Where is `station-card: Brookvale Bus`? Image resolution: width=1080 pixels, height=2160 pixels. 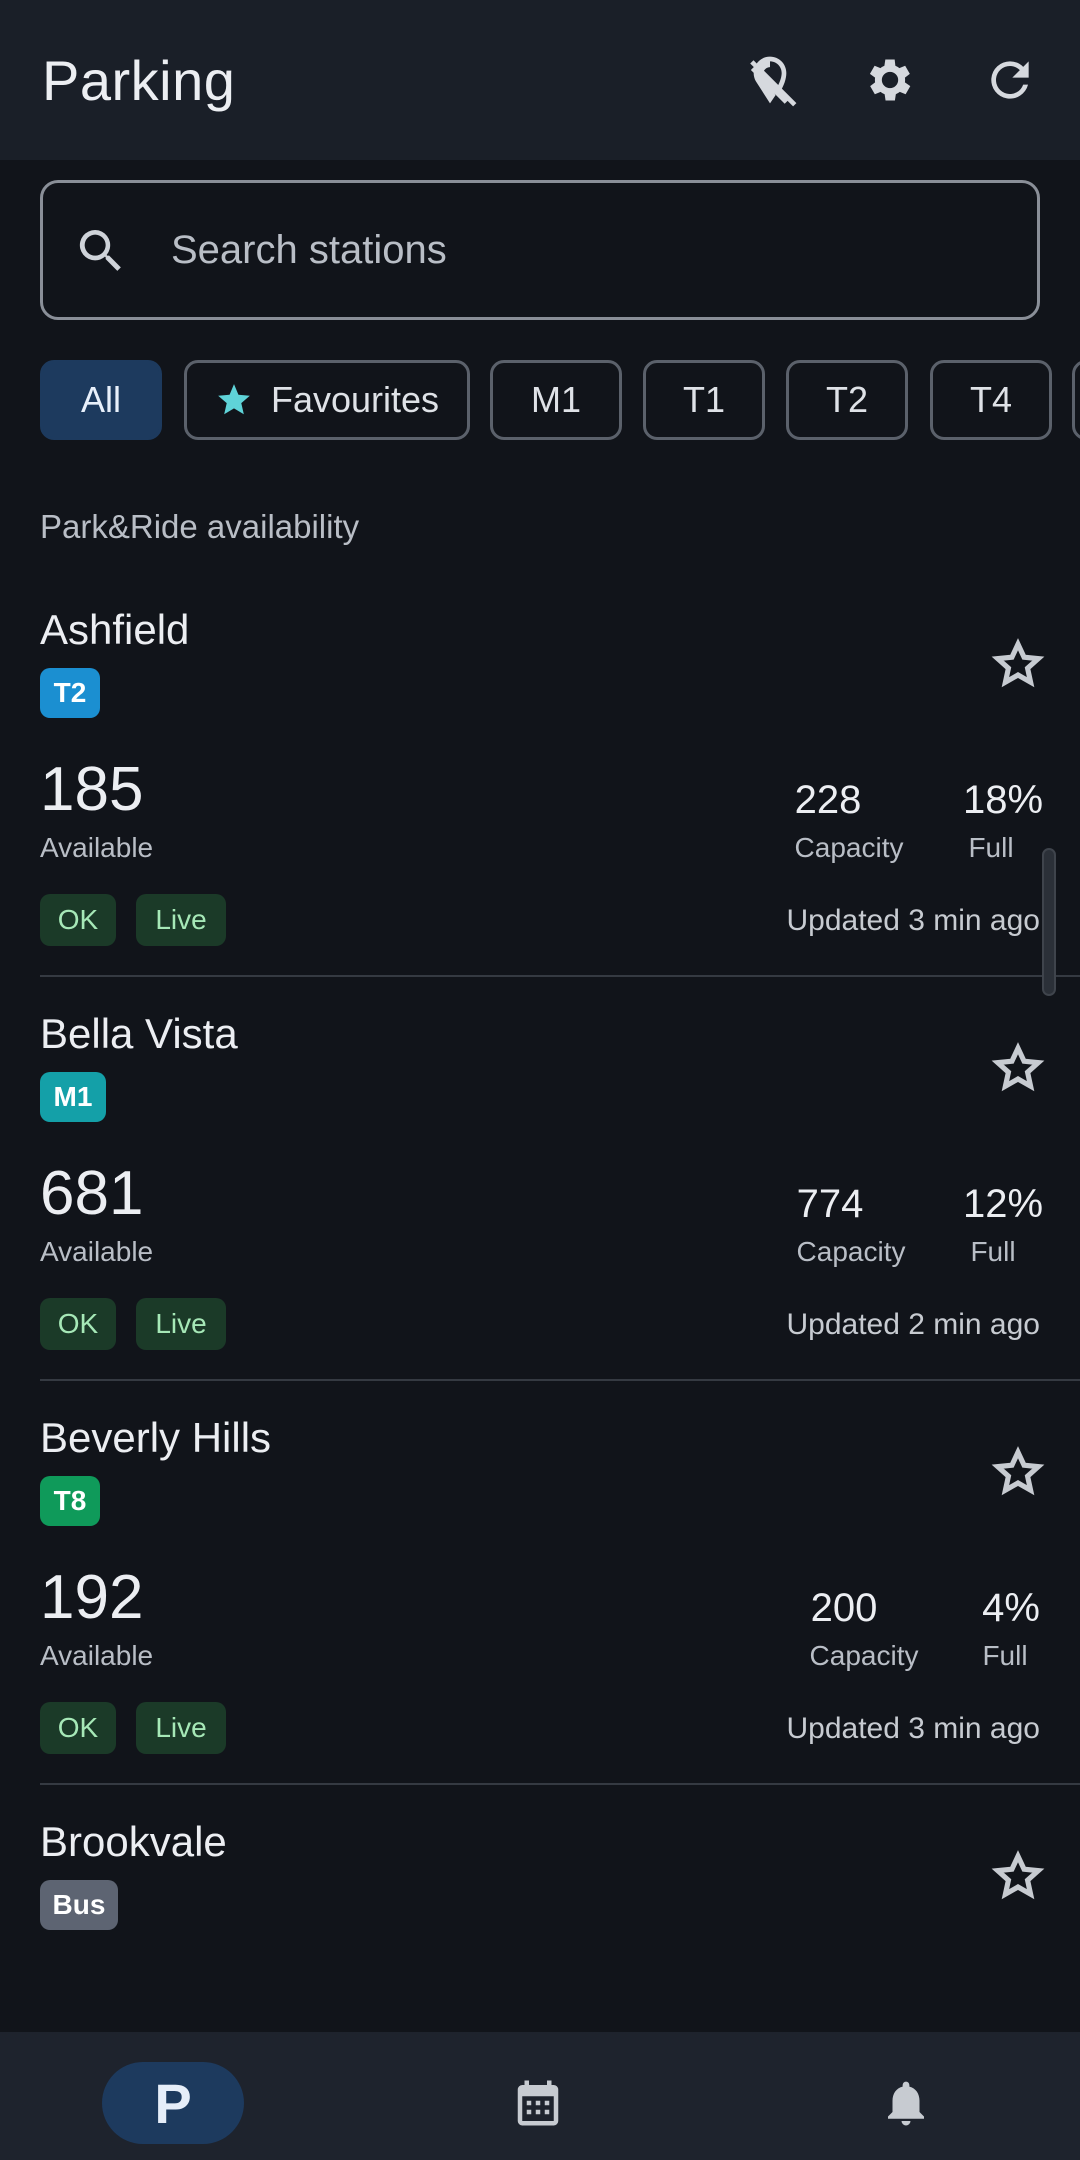
station-card: Brookvale Bus is located at coordinates (540, 1918).